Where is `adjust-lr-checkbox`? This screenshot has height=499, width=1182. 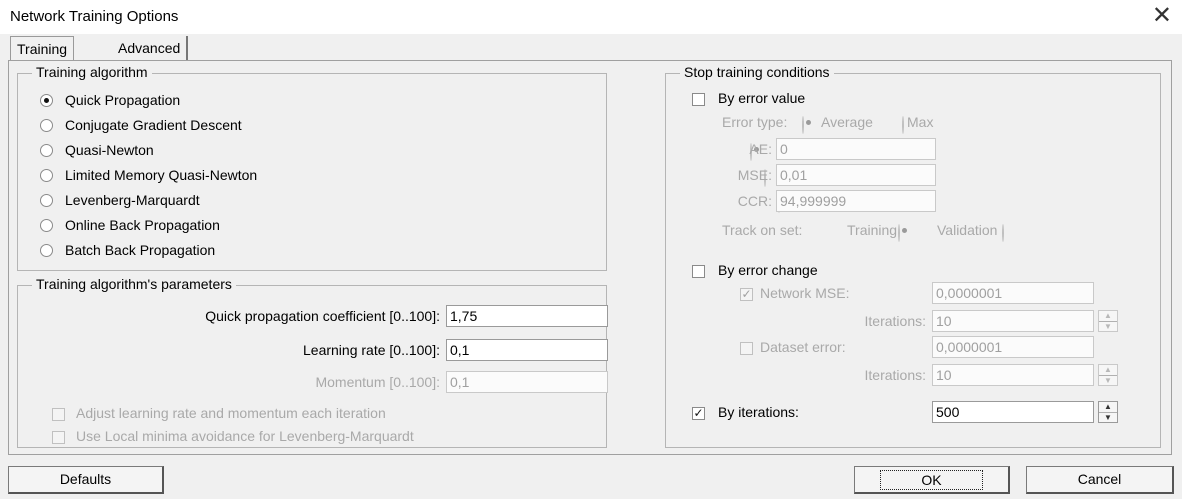 adjust-lr-checkbox is located at coordinates (58, 414).